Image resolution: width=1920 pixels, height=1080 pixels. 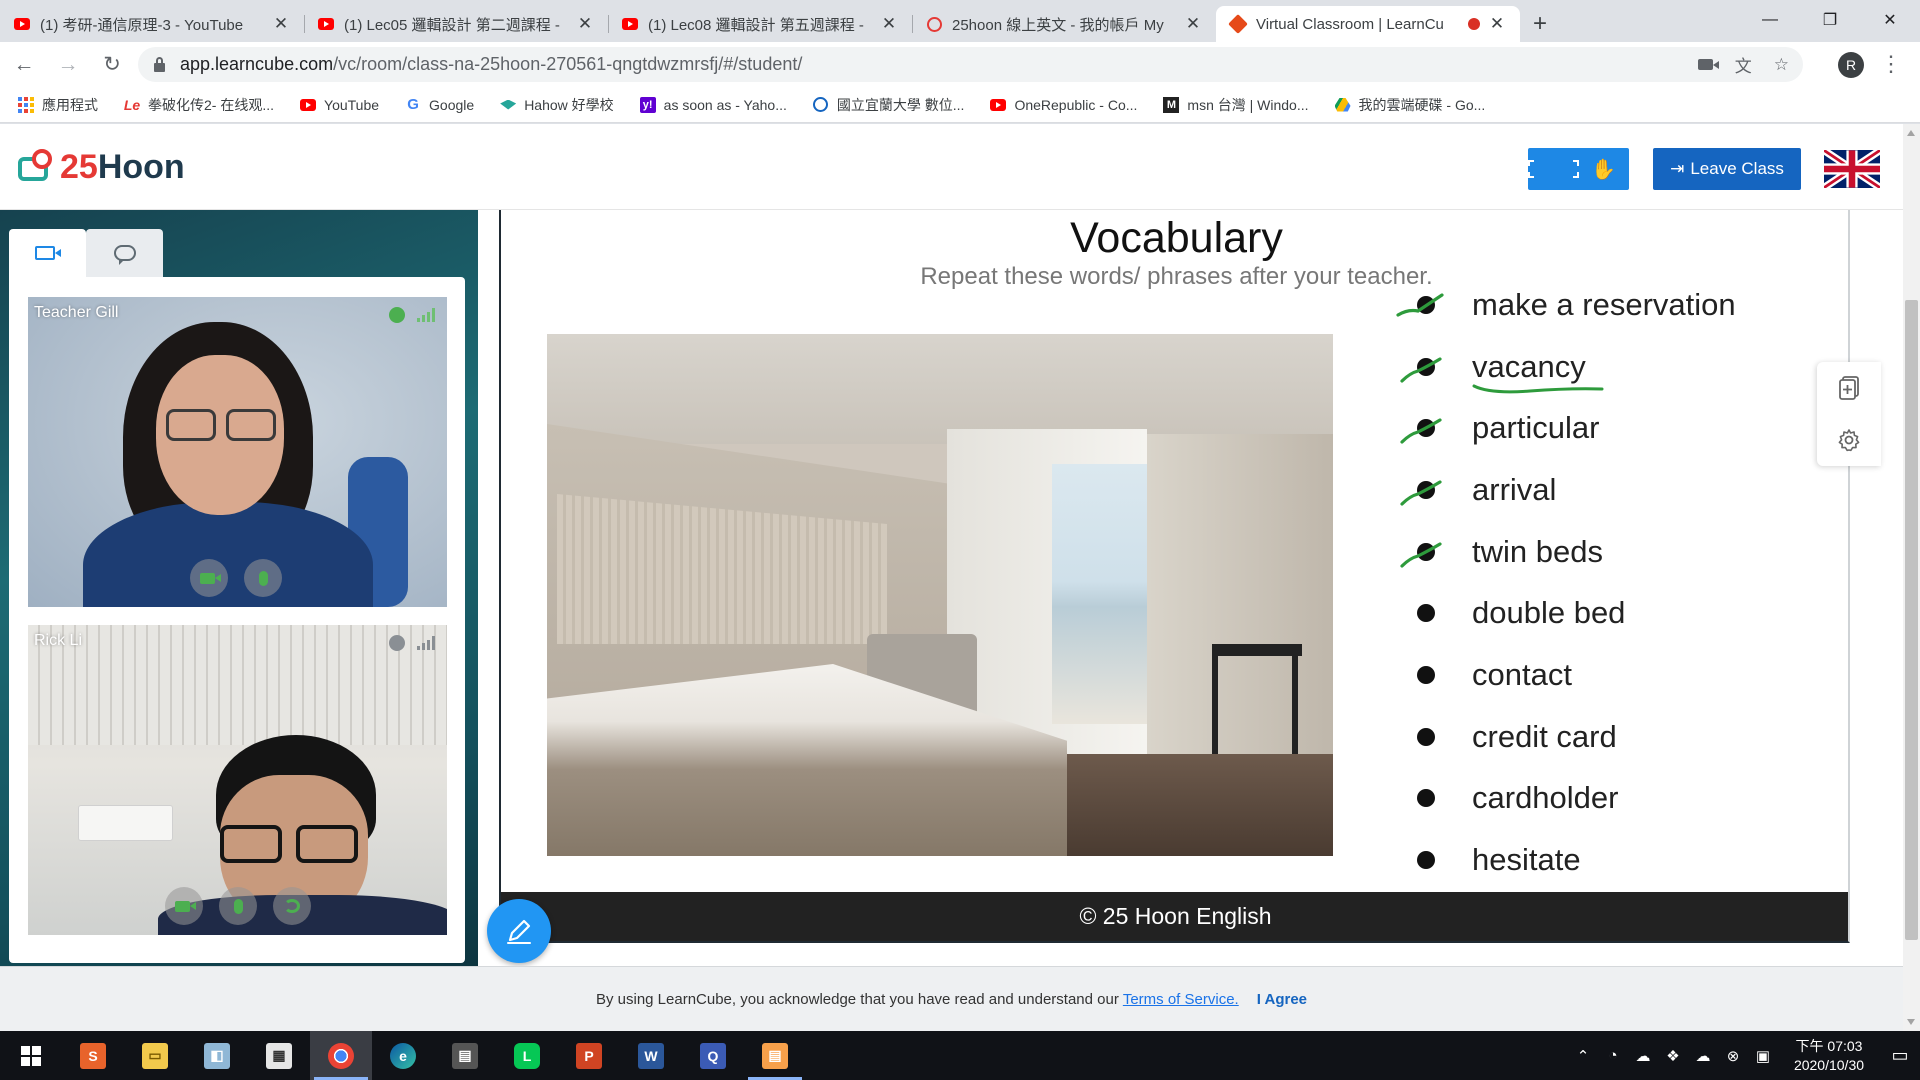 I want to click on file-explorer-icon: ▭, so click(x=155, y=1055).